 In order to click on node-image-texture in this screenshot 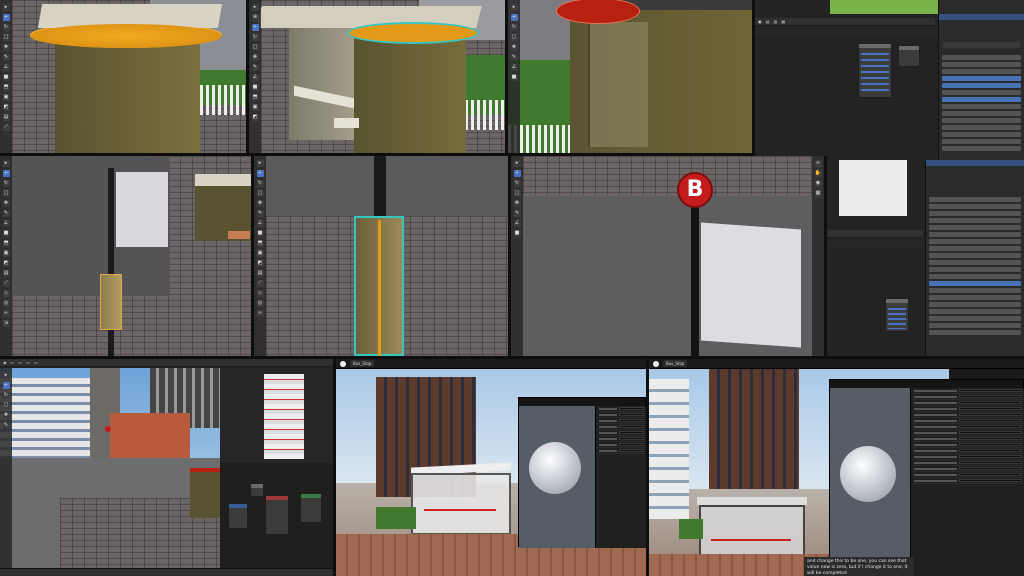, I will do `click(897, 315)`.